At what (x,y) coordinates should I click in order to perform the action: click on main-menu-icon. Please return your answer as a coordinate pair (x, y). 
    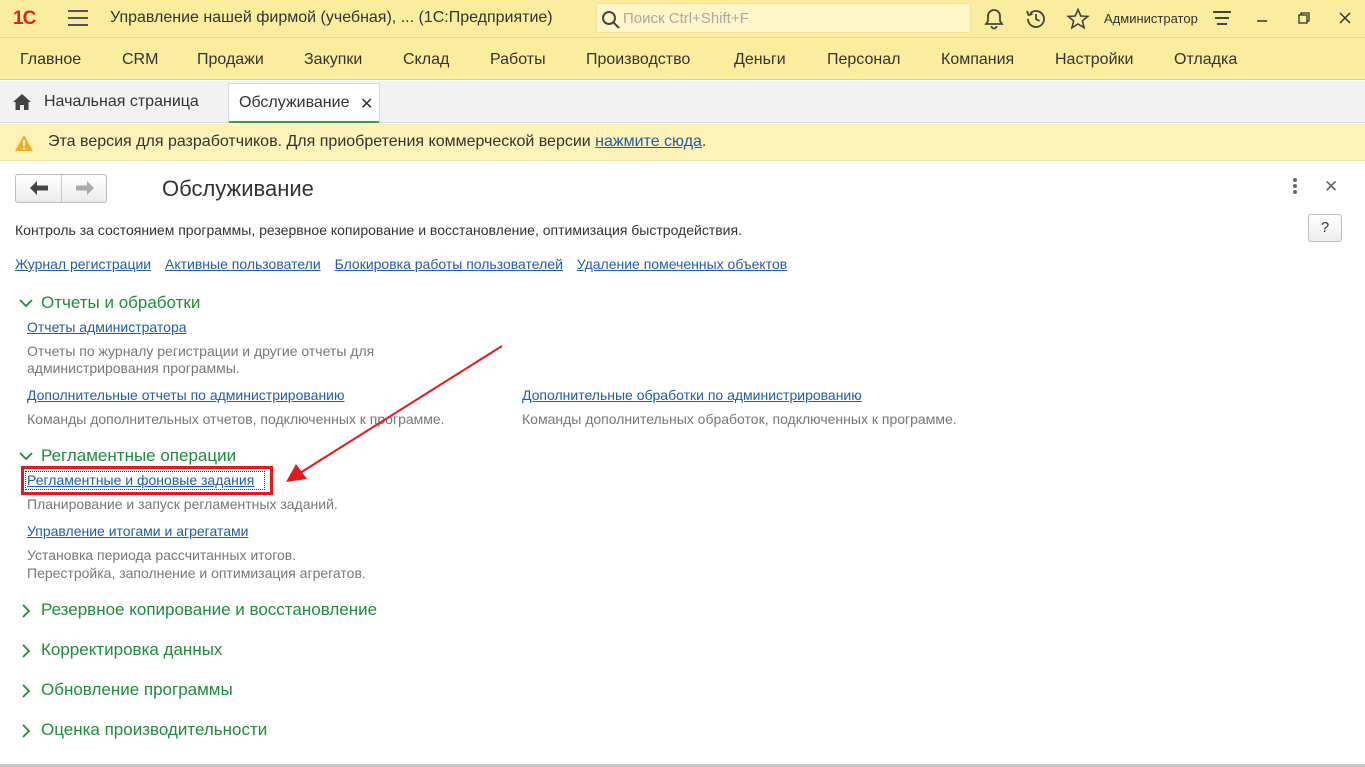
    Looking at the image, I should click on (78, 18).